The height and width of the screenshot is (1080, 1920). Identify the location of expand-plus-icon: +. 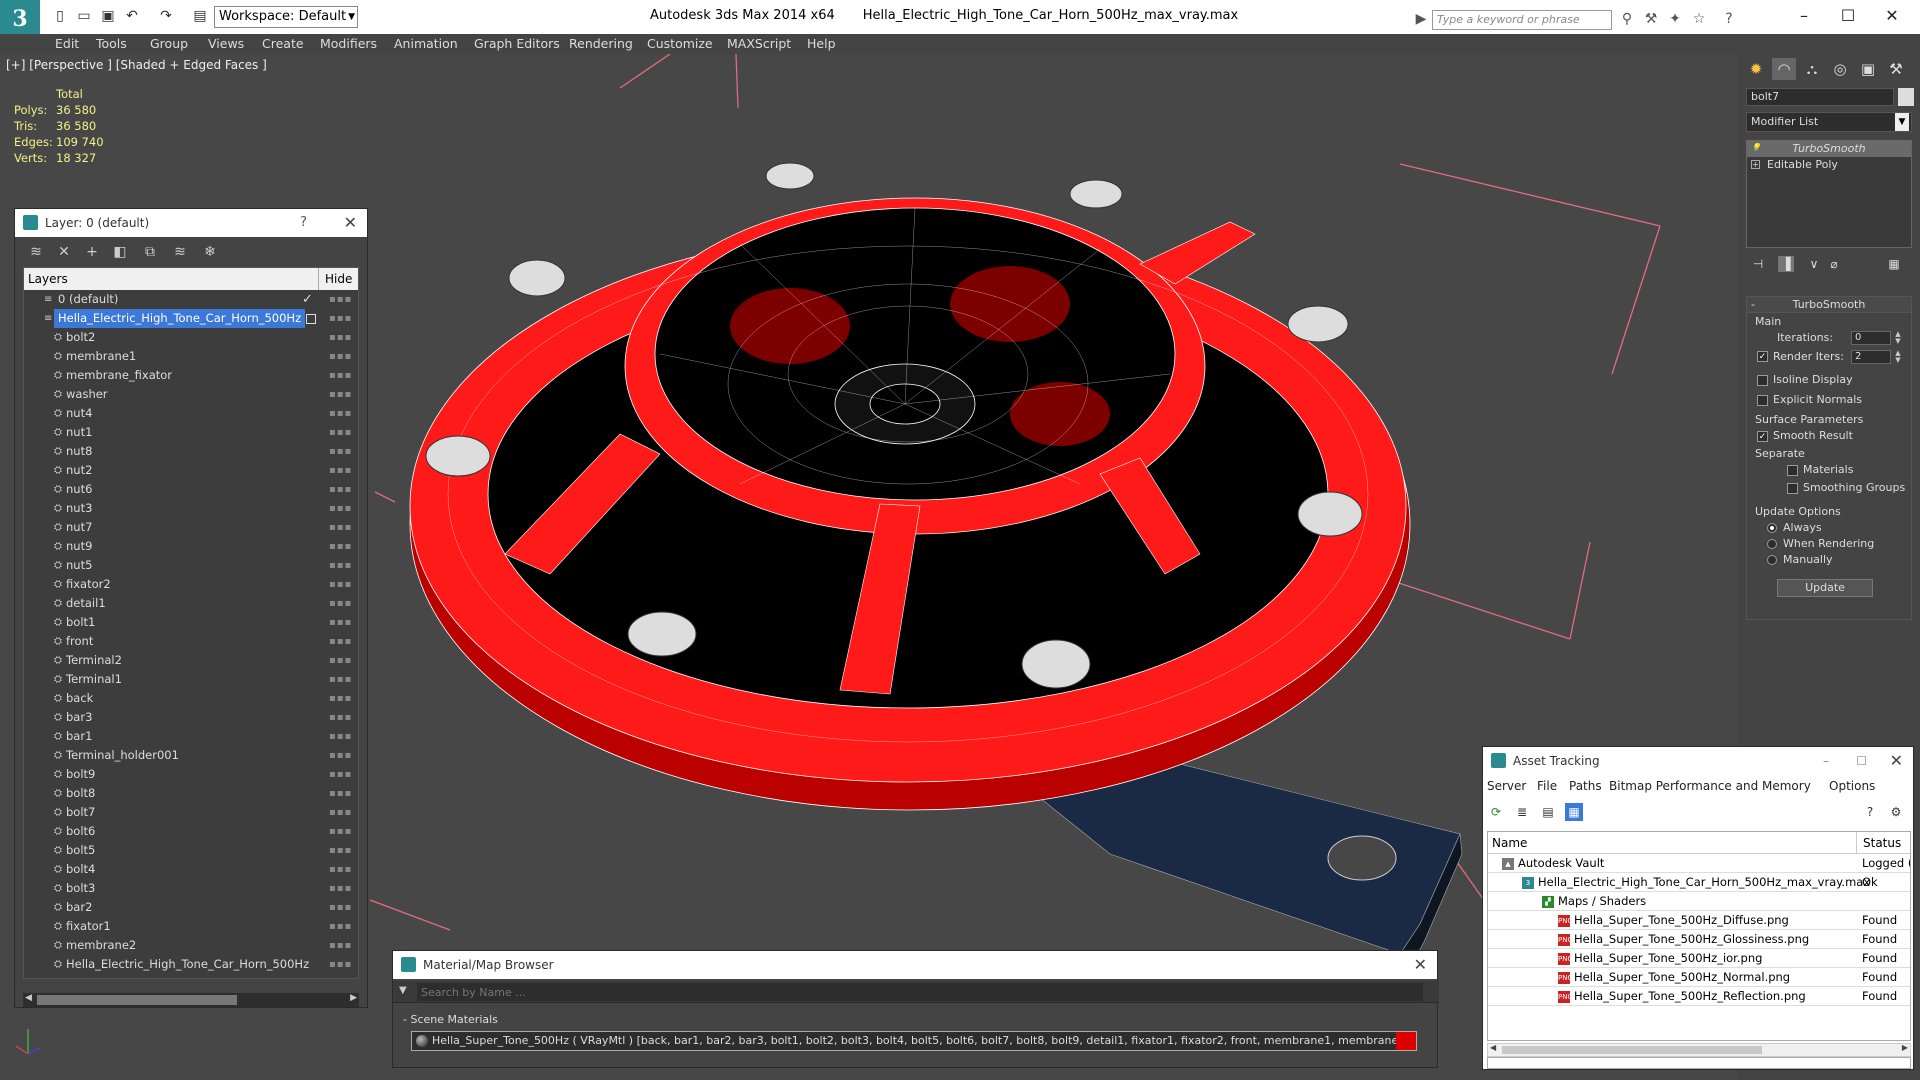
(1755, 164).